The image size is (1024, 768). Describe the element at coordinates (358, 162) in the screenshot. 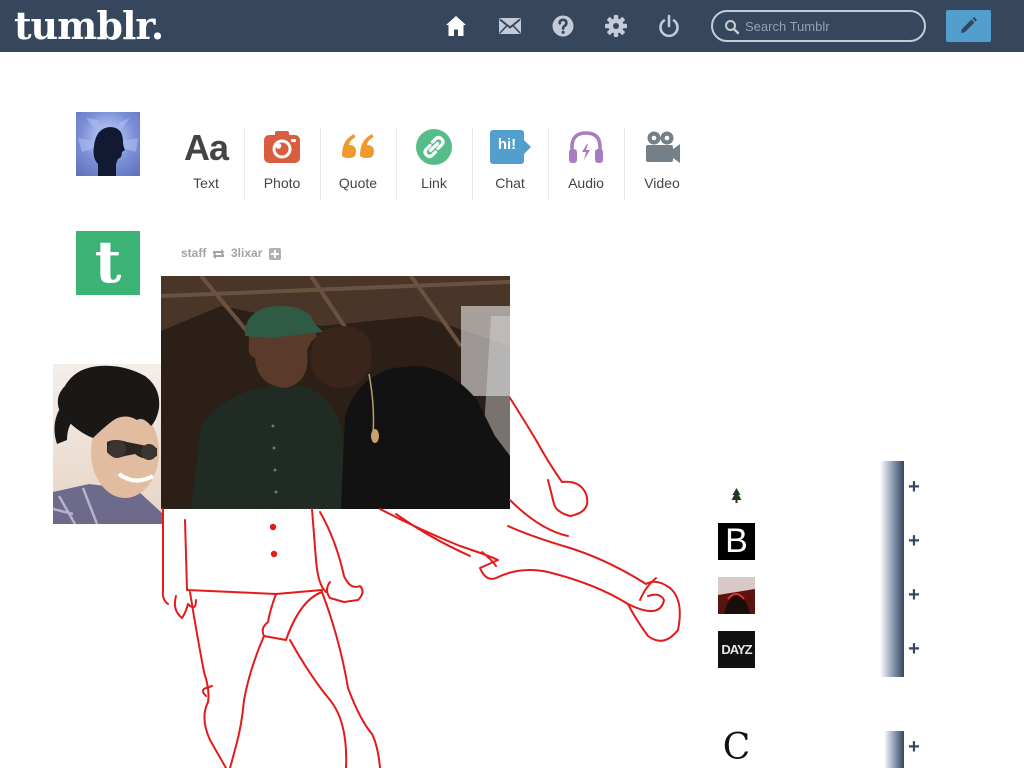

I see `post-type-quote: Quote` at that location.